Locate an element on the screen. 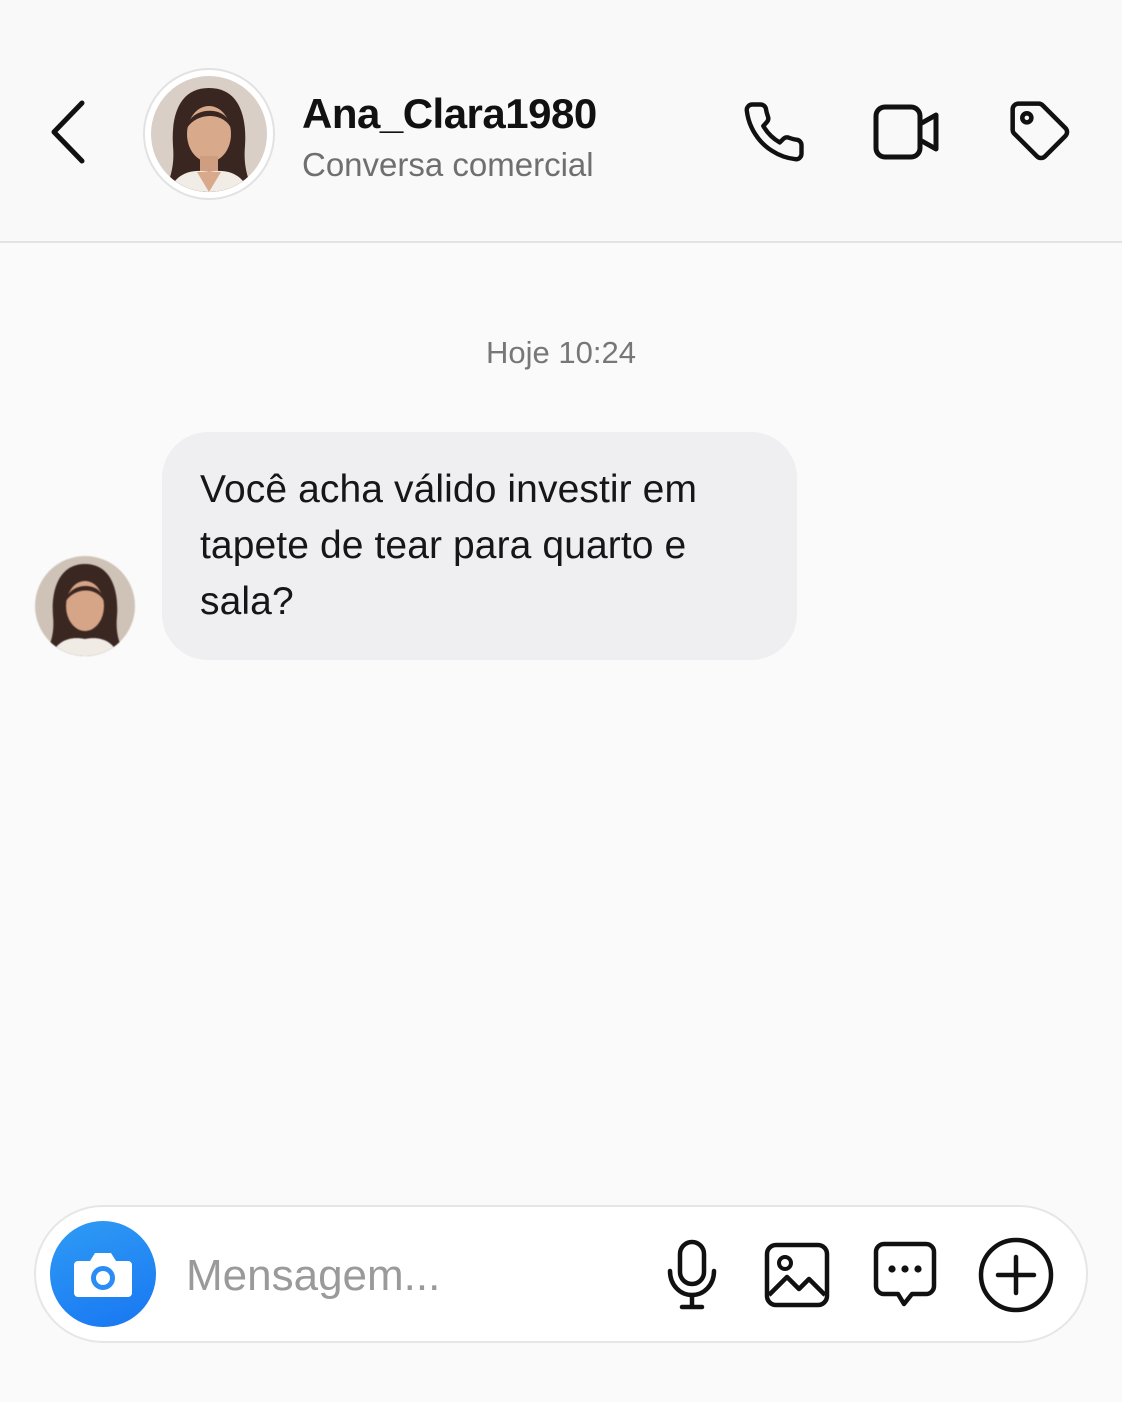 The height and width of the screenshot is (1402, 1122). message-timestamp: Hoje 10:24 is located at coordinates (561, 352).